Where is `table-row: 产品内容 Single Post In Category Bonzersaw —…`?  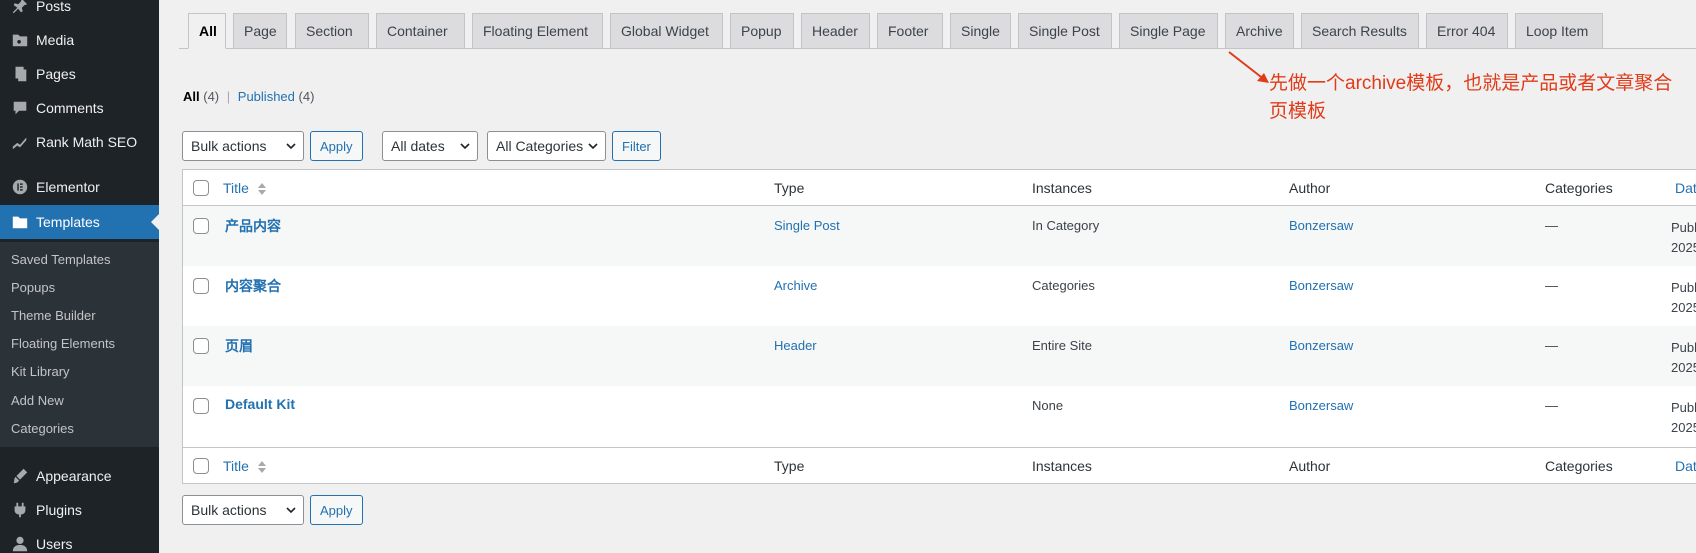 table-row: 产品内容 Single Post In Category Bonzersaw —… is located at coordinates (939, 236).